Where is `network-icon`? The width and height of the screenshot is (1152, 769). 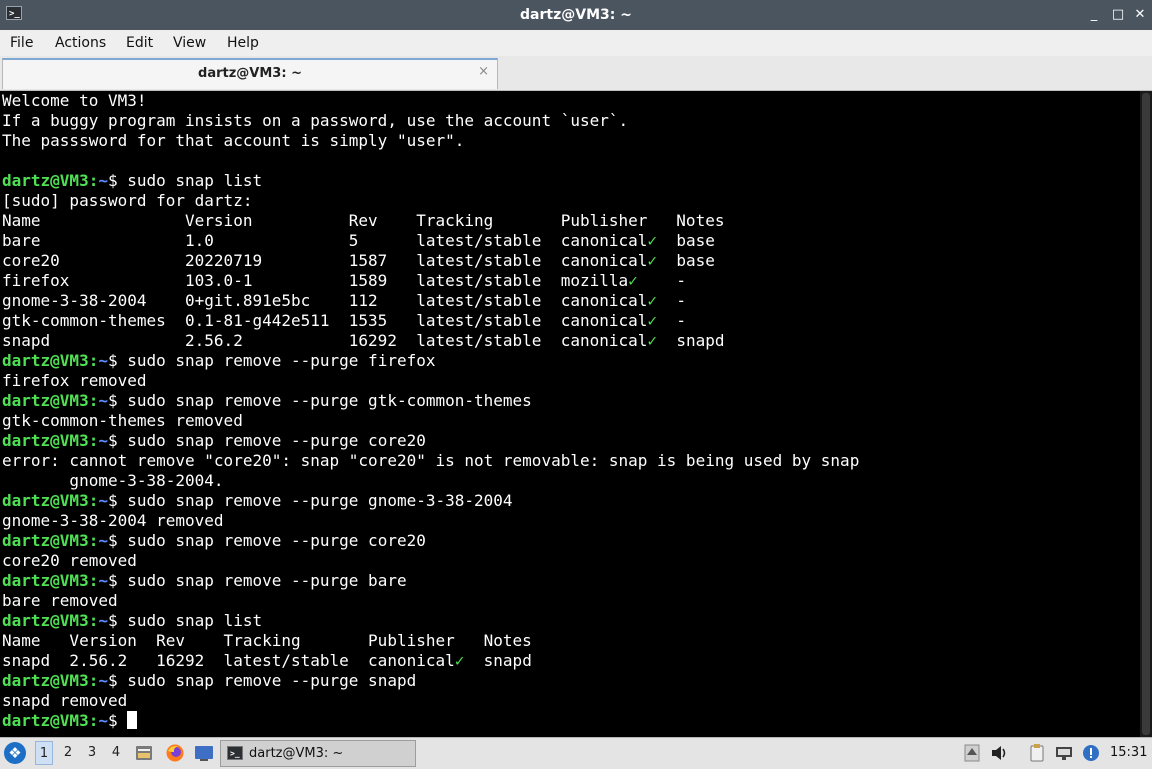
network-icon is located at coordinates (1064, 753).